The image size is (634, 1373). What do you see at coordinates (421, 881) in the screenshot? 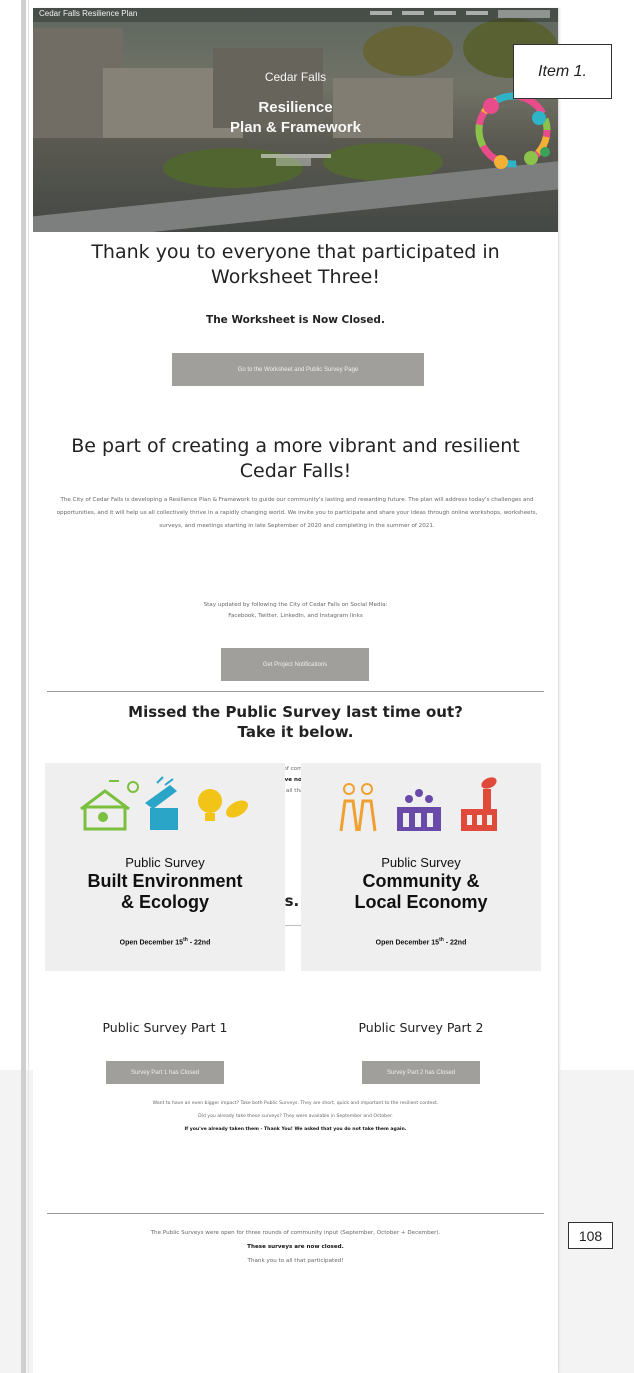
I see `card-title-line1: Community &` at bounding box center [421, 881].